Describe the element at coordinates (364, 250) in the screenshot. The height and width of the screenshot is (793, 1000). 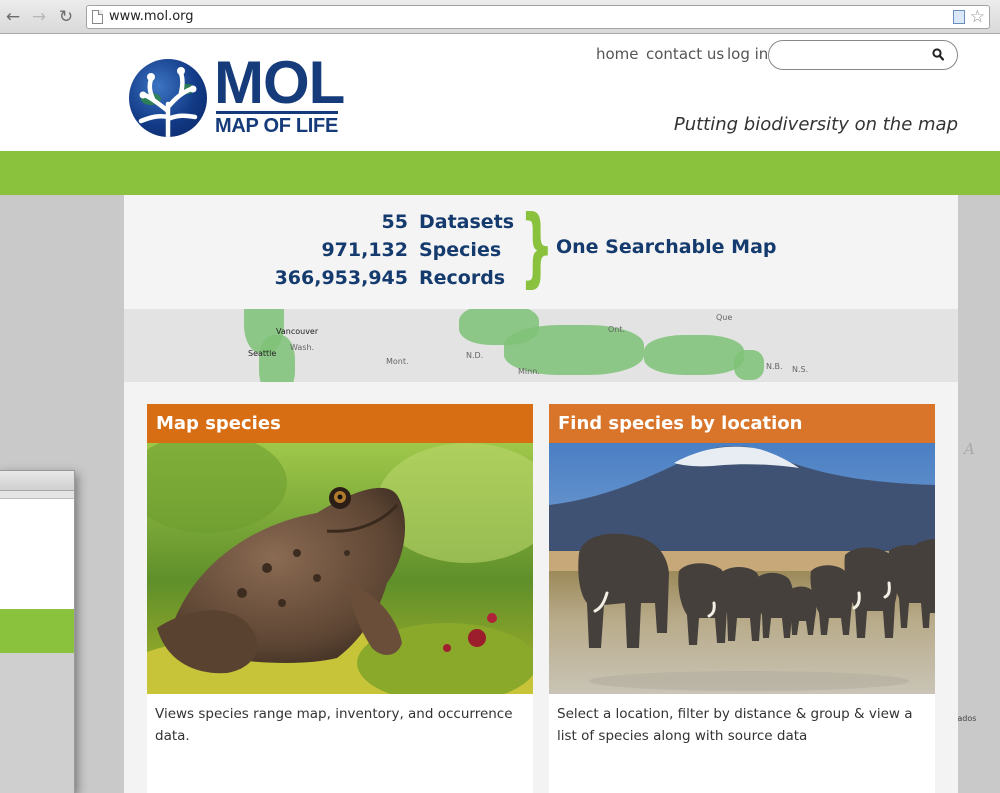
I see `stat-species-value: 971,132` at that location.